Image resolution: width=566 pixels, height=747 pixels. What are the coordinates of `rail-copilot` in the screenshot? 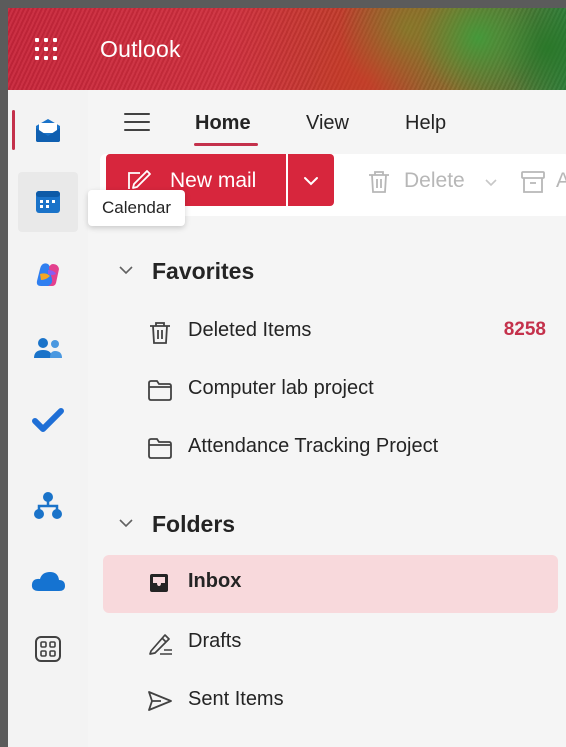 It's located at (48, 275).